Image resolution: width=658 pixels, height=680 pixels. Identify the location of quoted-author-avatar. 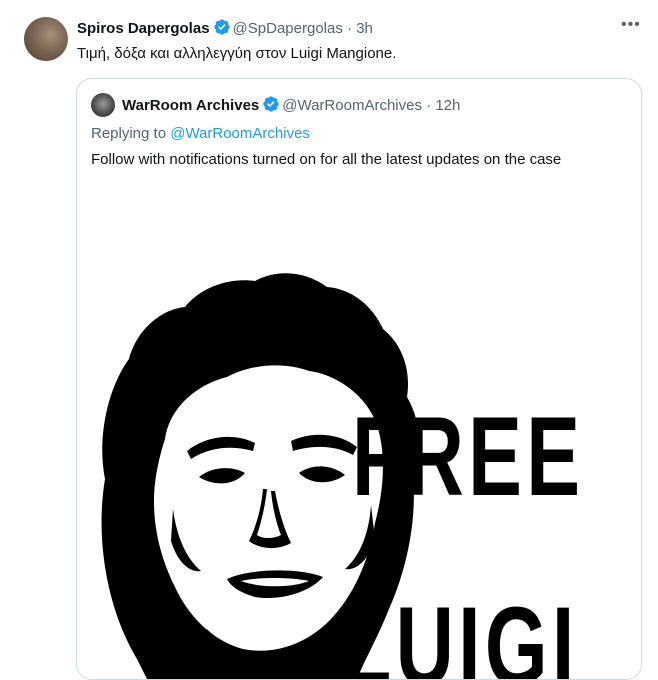
(103, 105).